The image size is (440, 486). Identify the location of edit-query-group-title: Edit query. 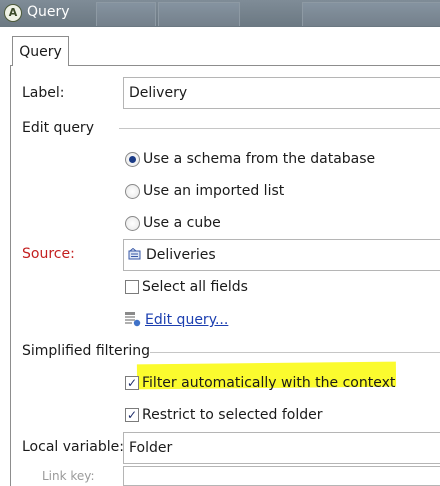
(58, 128).